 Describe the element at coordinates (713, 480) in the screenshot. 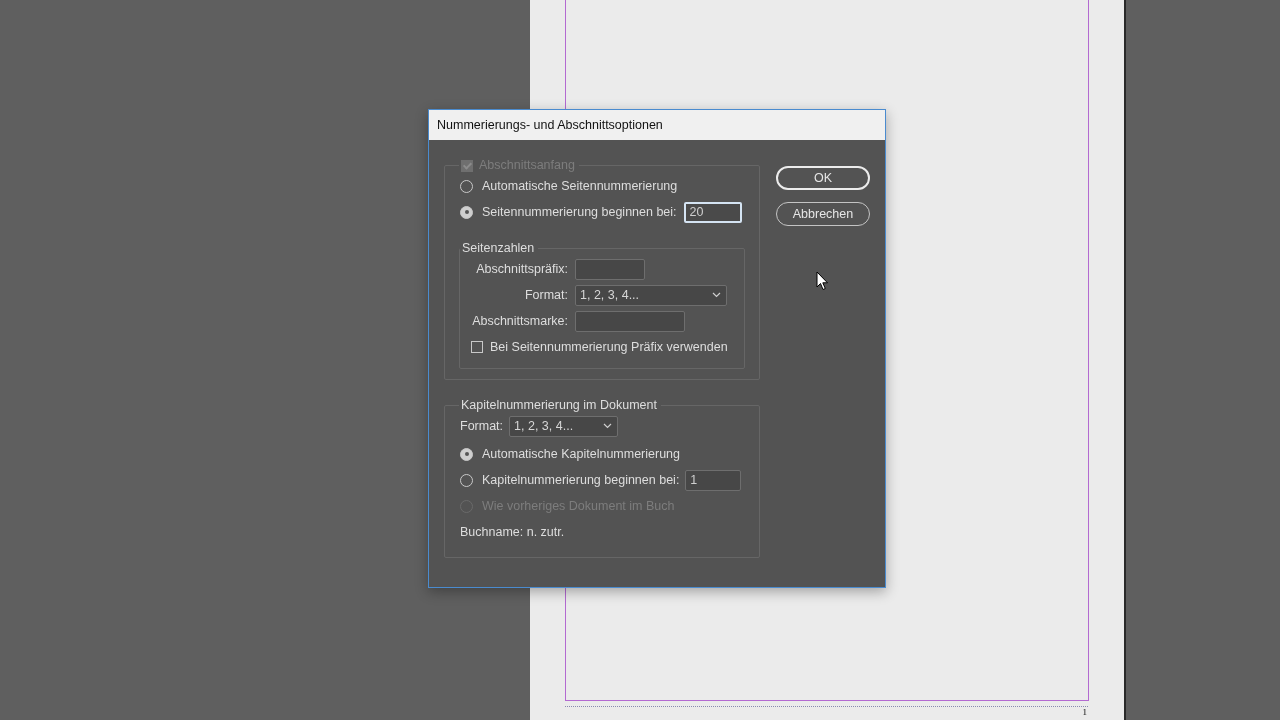

I see `number-field: 1` at that location.